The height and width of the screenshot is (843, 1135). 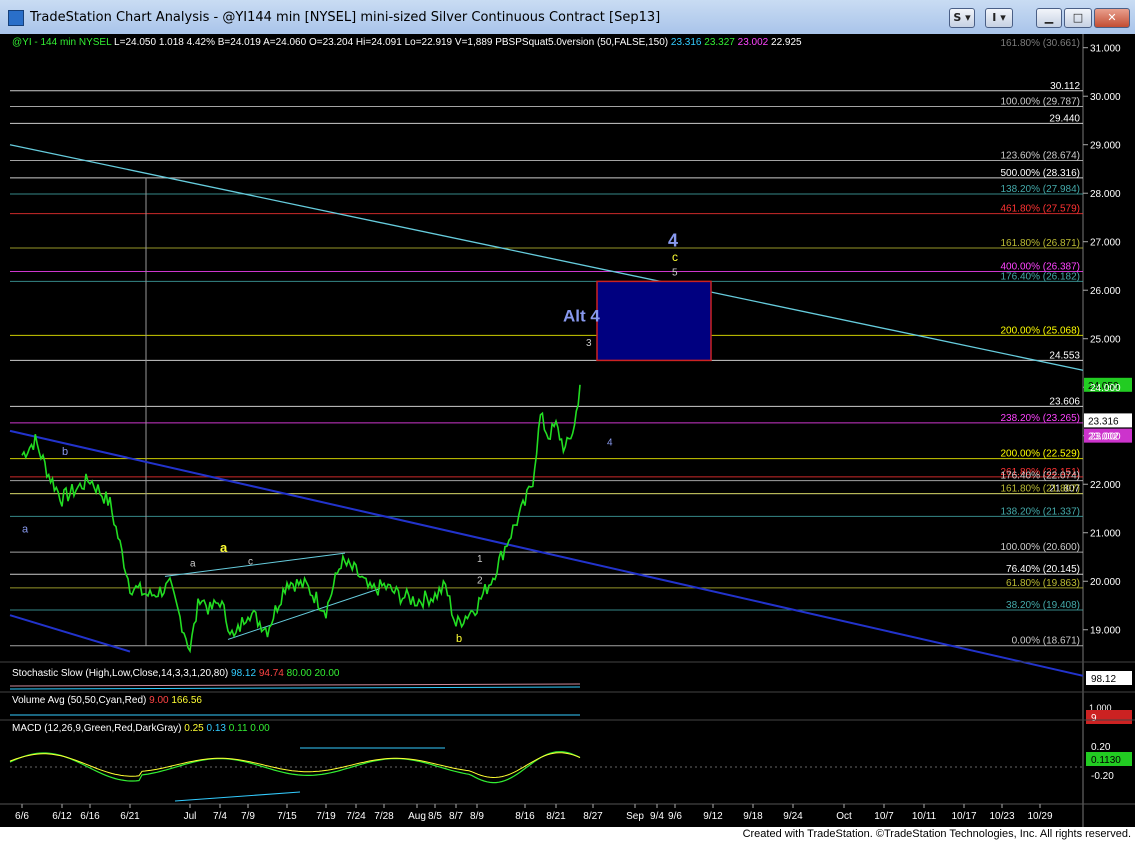 I want to click on wave-label: 5, so click(x=675, y=273).